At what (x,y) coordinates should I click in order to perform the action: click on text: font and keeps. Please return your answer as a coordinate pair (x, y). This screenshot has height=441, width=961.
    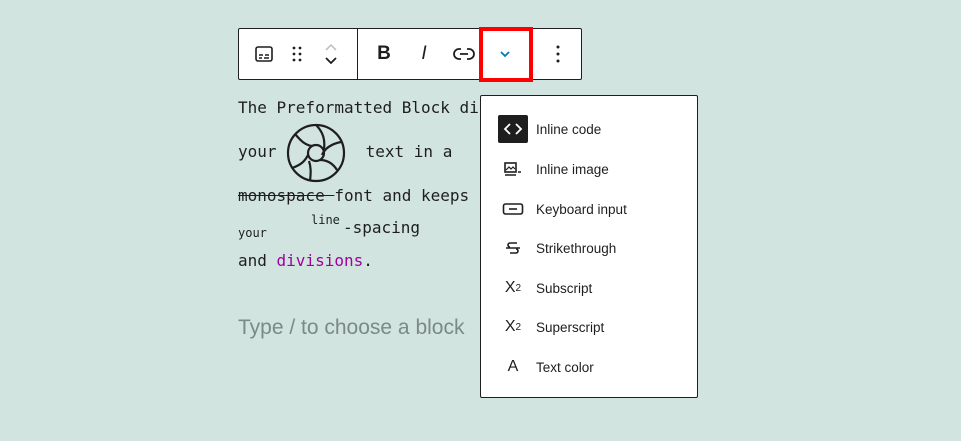
    Looking at the image, I should click on (402, 195).